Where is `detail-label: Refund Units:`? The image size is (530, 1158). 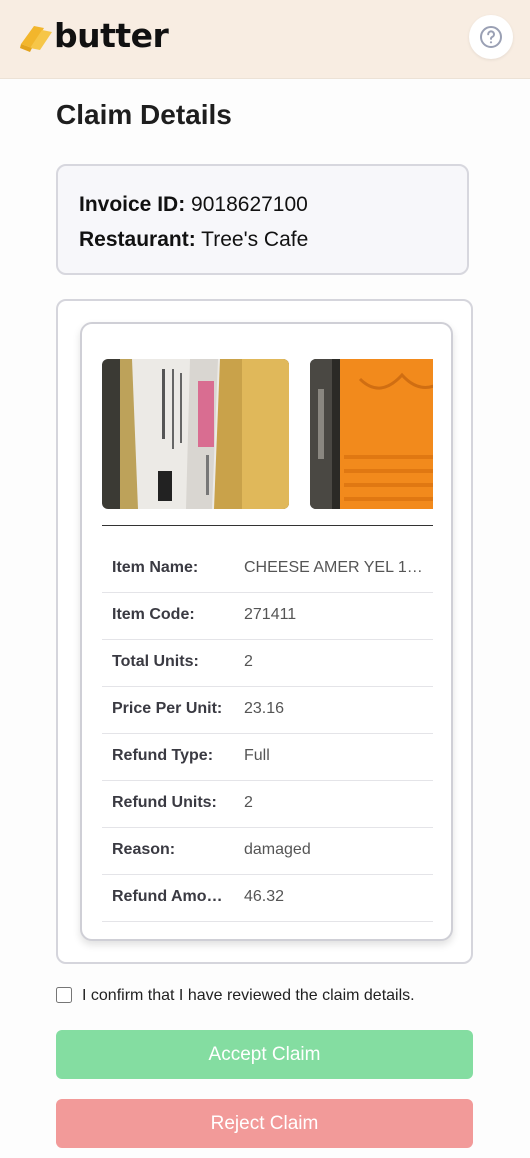 detail-label: Refund Units: is located at coordinates (164, 802).